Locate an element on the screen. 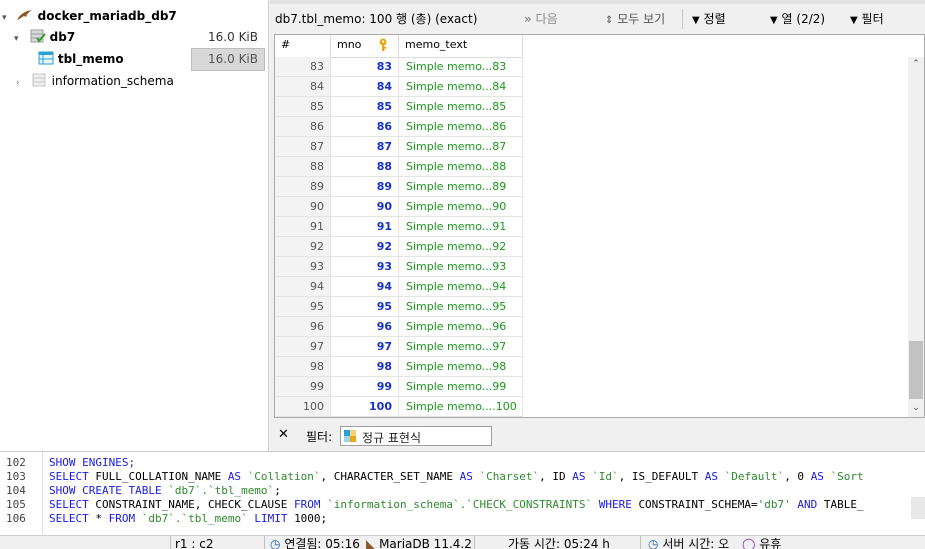  show-all-button: ⇕ 모두 보기 is located at coordinates (635, 18).